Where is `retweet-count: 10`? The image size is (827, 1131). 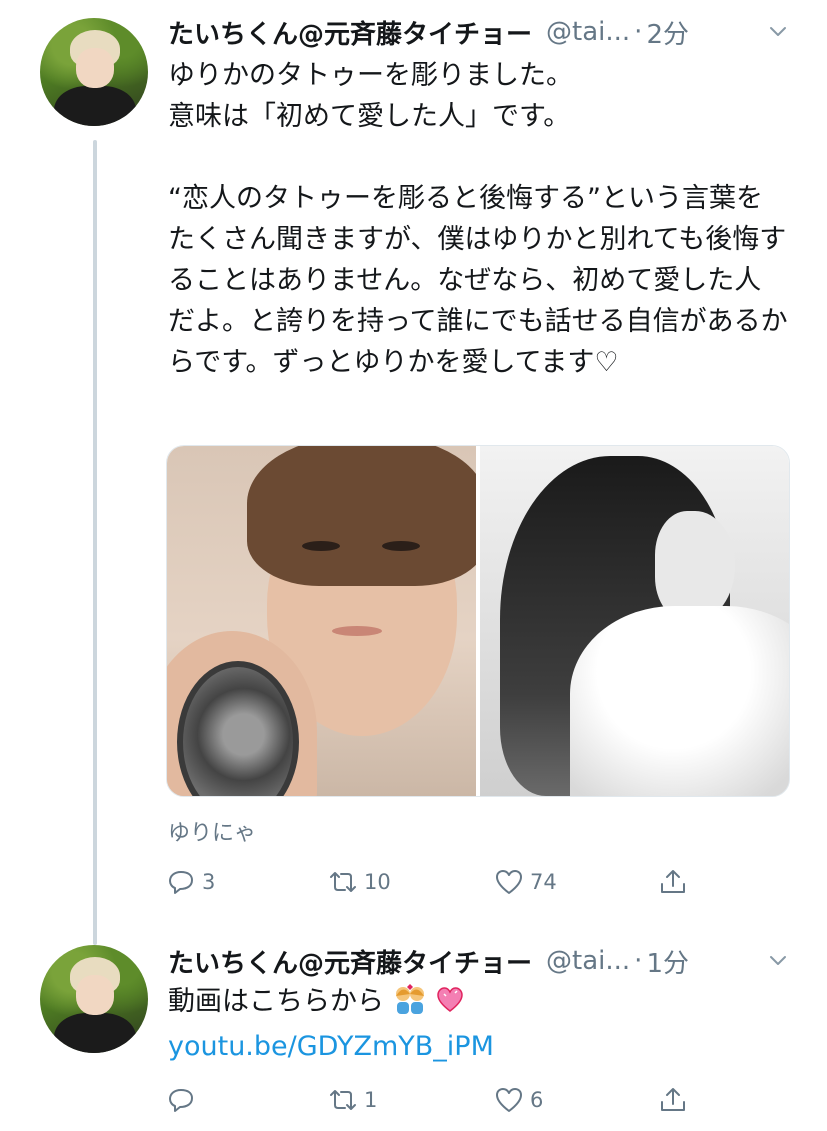 retweet-count: 10 is located at coordinates (377, 882).